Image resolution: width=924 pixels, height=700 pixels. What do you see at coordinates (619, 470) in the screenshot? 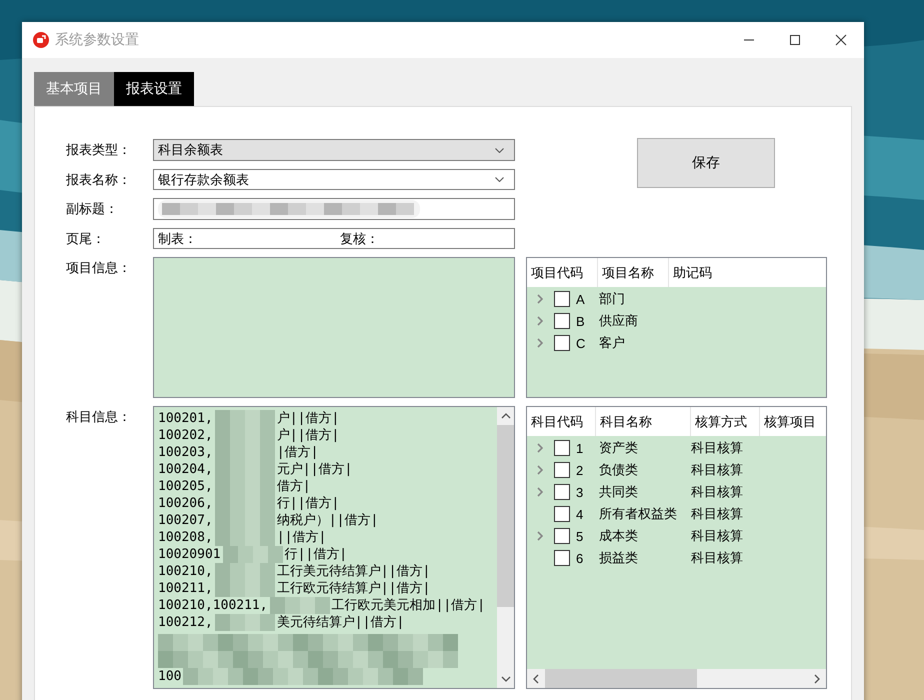
I see `tree-cell-text: 负债类` at bounding box center [619, 470].